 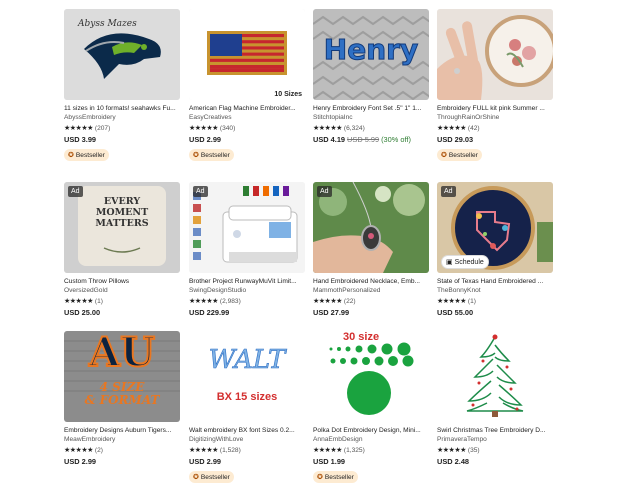 I want to click on listing-image: Ad EVERY MOMENT MATTERS, so click(x=122, y=227).